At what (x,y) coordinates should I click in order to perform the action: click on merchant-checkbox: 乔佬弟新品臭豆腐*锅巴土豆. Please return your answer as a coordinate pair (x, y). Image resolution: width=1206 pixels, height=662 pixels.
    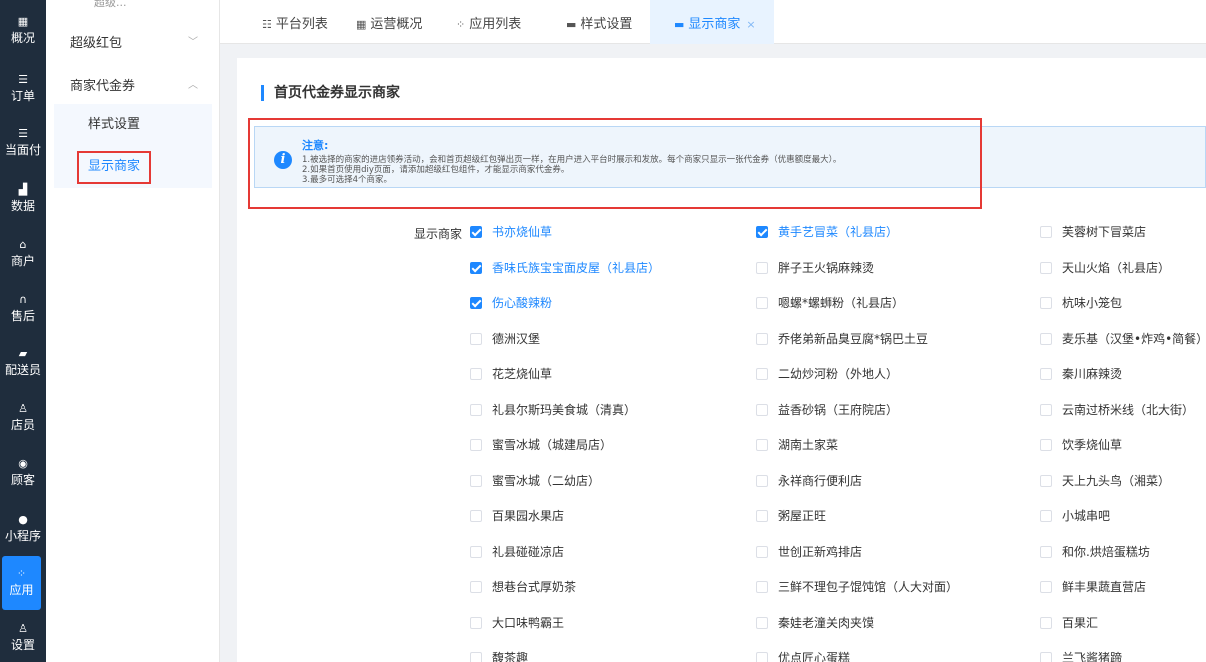
    Looking at the image, I should click on (842, 339).